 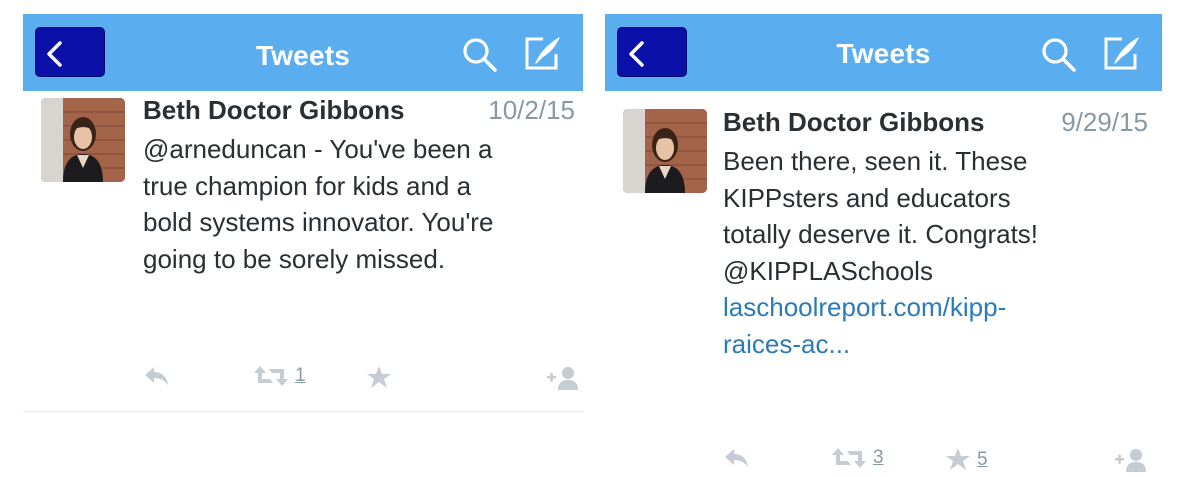 I want to click on tweet-text-line: @arneduncan - You've been a, so click(x=359, y=149).